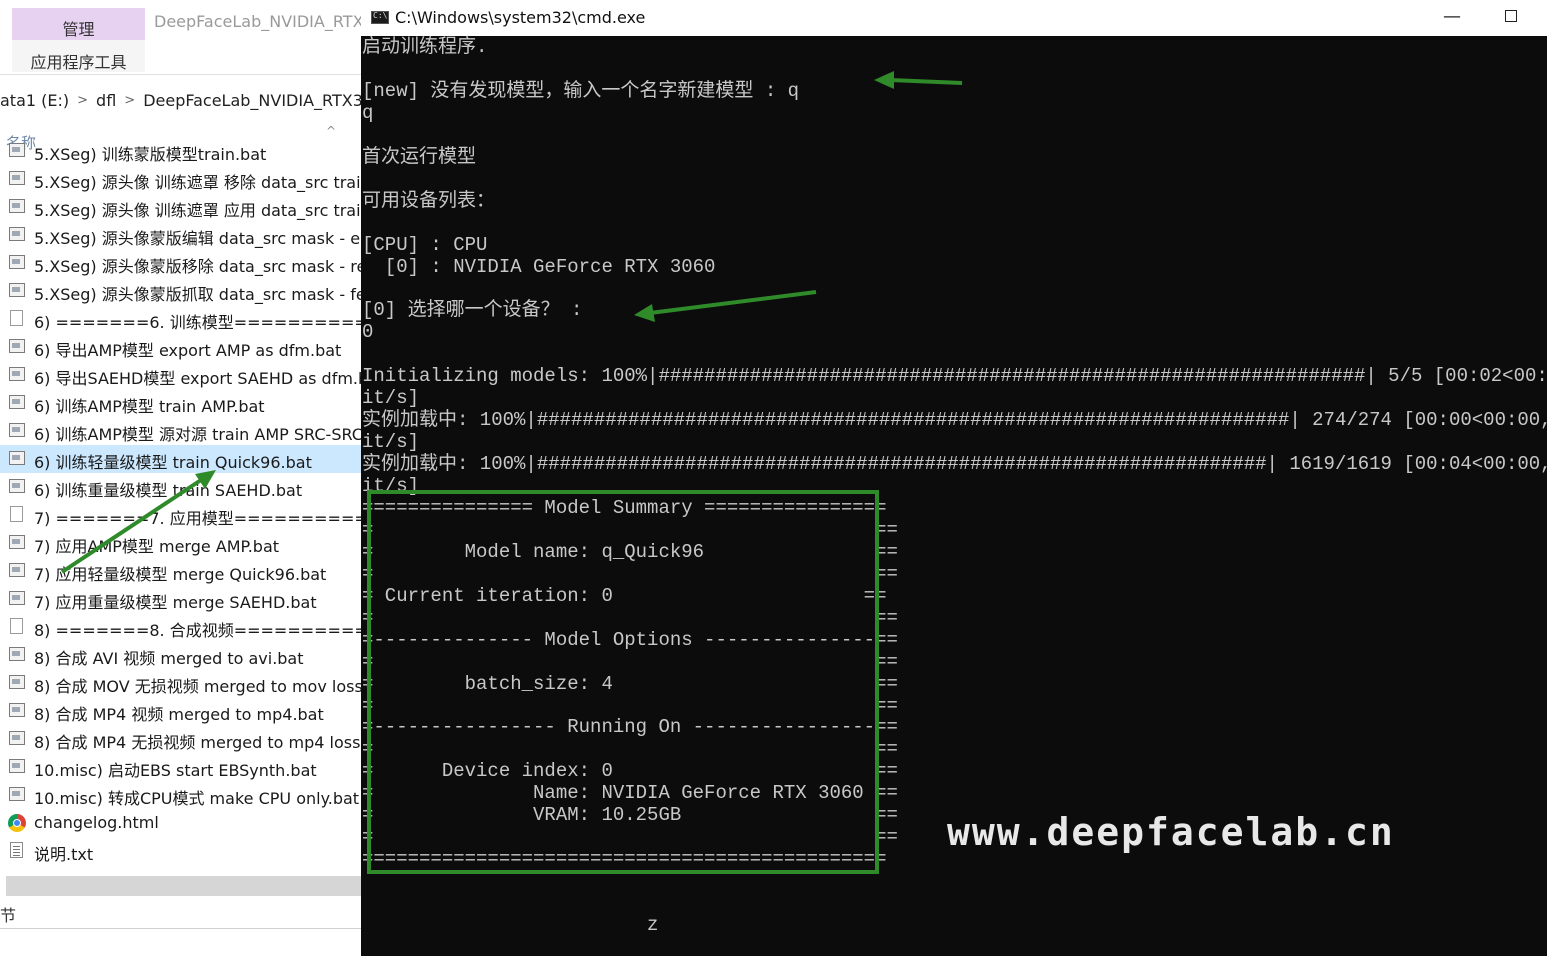  I want to click on file-list-item: 8) 合成 AVI 视频 merged to avi.bat, so click(181, 655).